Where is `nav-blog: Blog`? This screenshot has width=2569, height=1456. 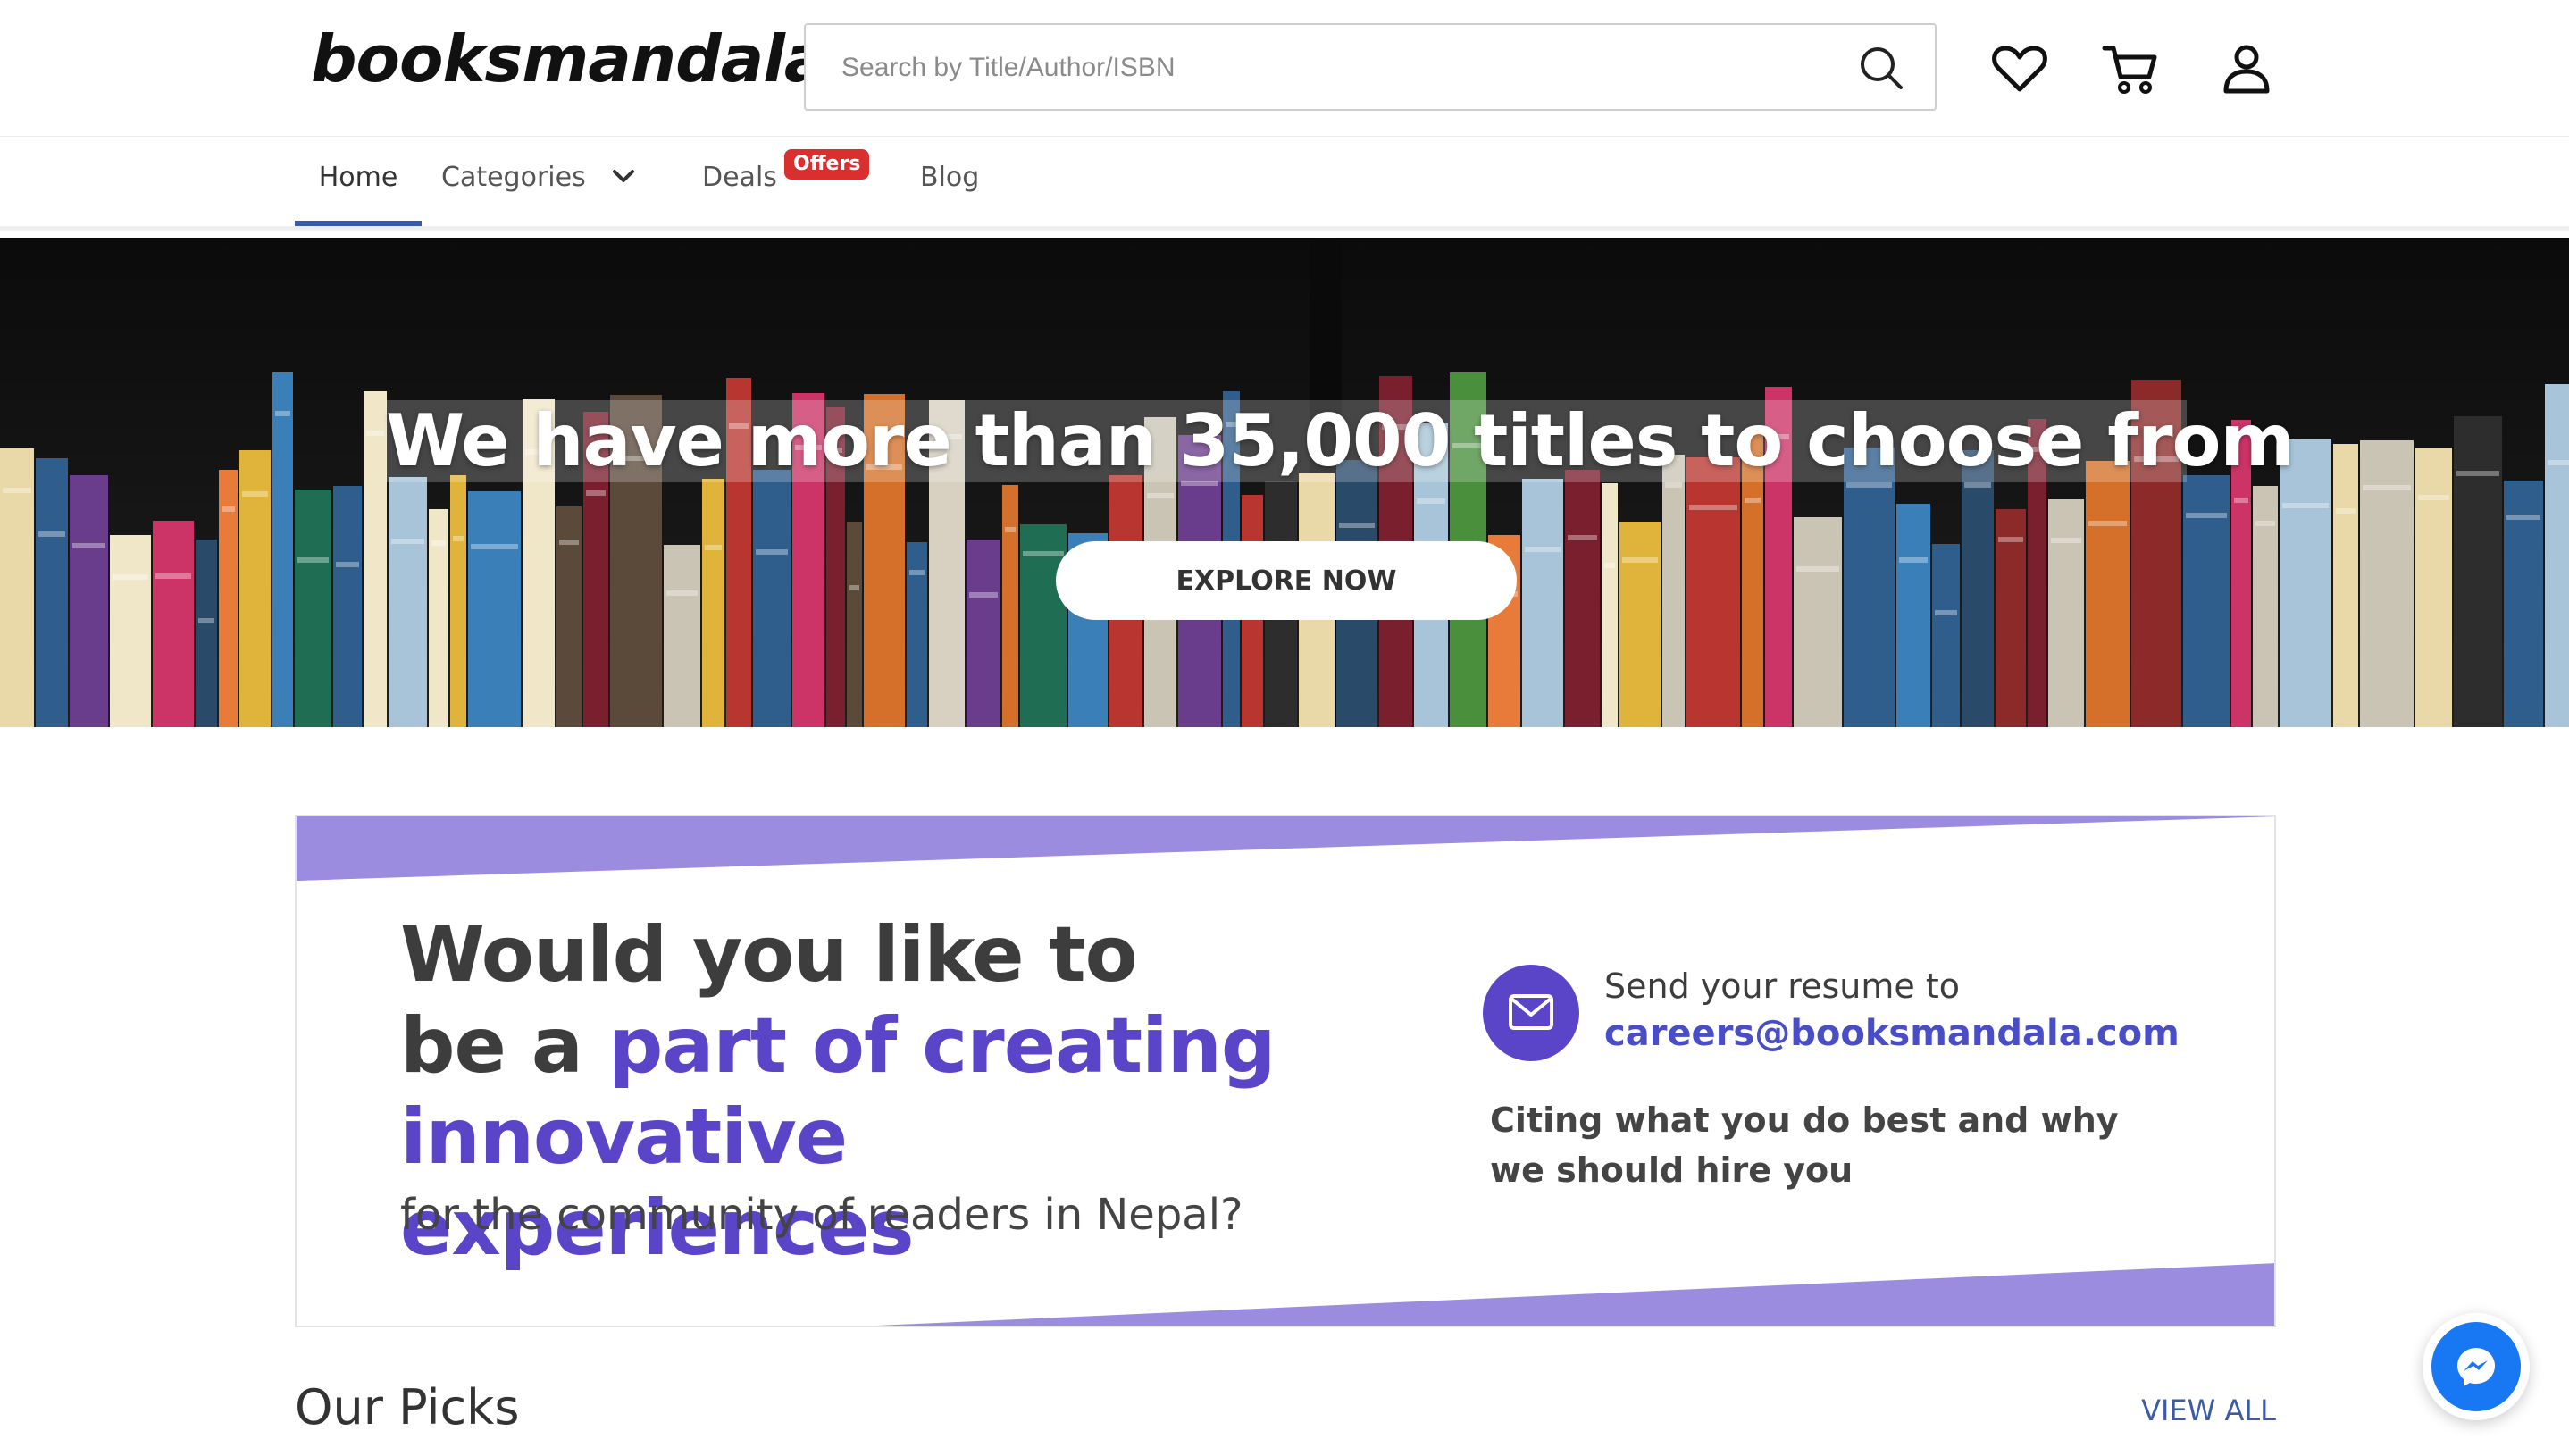
nav-blog: Blog is located at coordinates (949, 181).